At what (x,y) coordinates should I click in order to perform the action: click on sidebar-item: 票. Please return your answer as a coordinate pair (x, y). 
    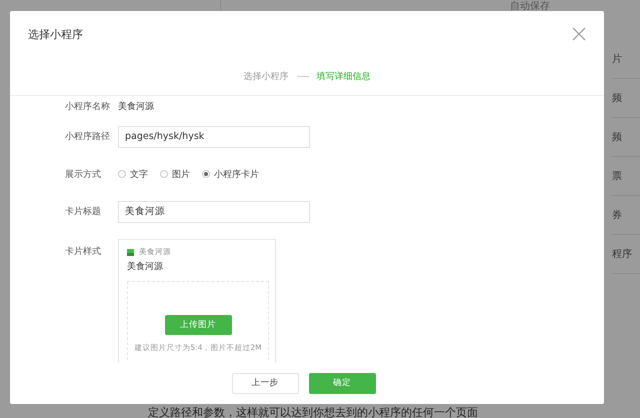
    Looking at the image, I should click on (626, 176).